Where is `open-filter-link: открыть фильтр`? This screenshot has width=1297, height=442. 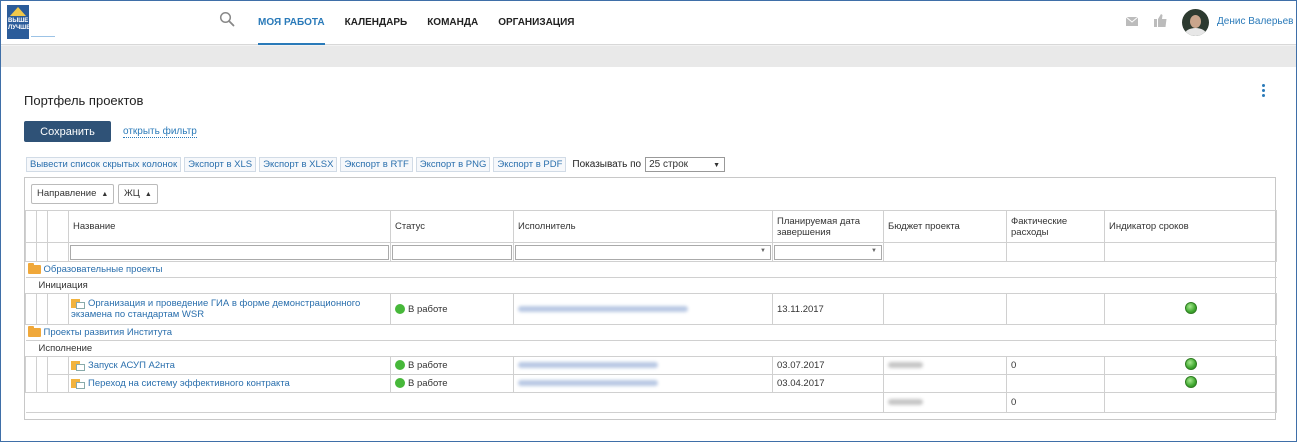
open-filter-link: открыть фильтр is located at coordinates (160, 132).